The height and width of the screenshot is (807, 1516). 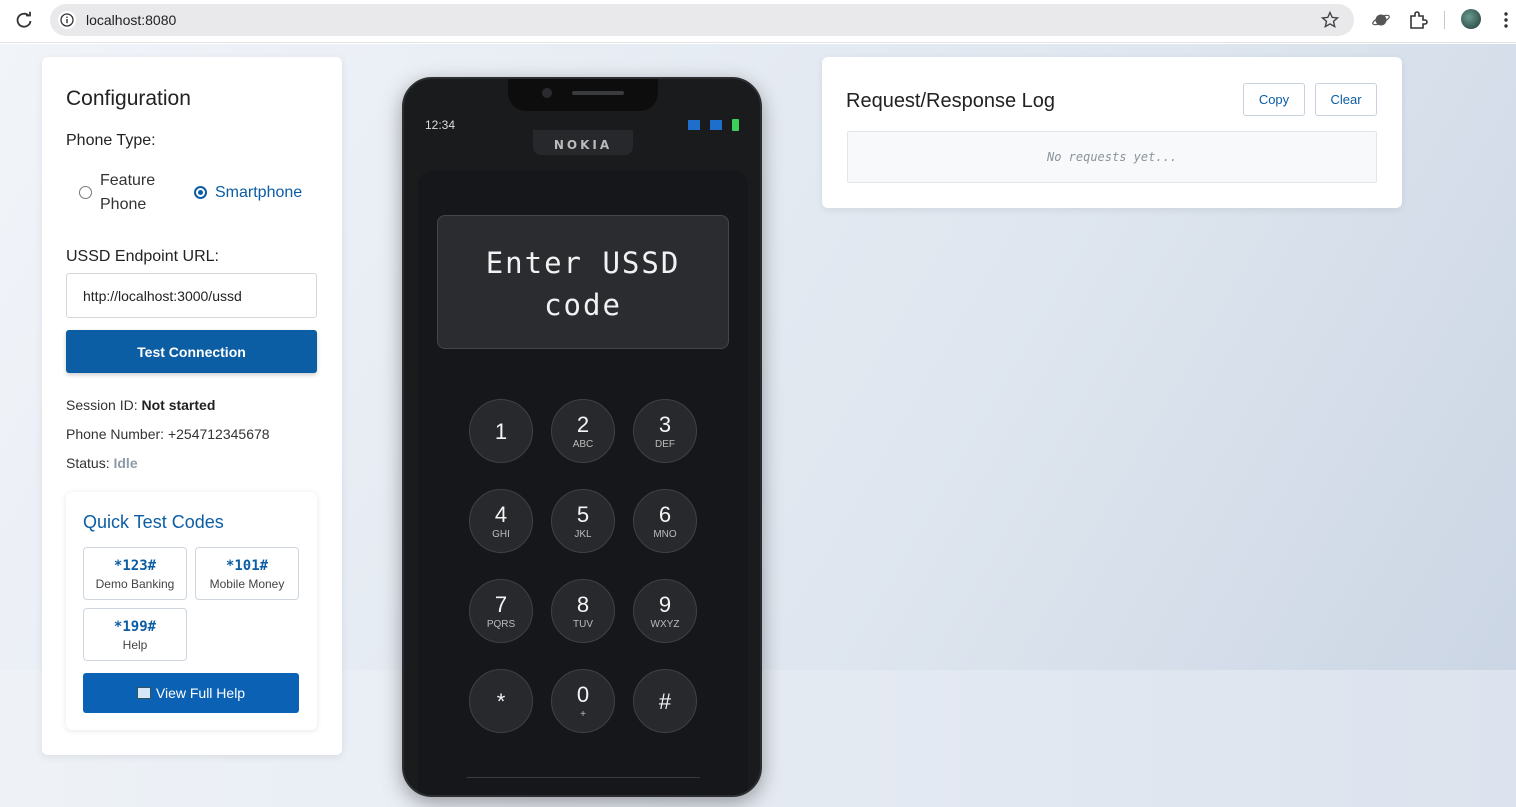 What do you see at coordinates (665, 534) in the screenshot?
I see `key-letters: MNO` at bounding box center [665, 534].